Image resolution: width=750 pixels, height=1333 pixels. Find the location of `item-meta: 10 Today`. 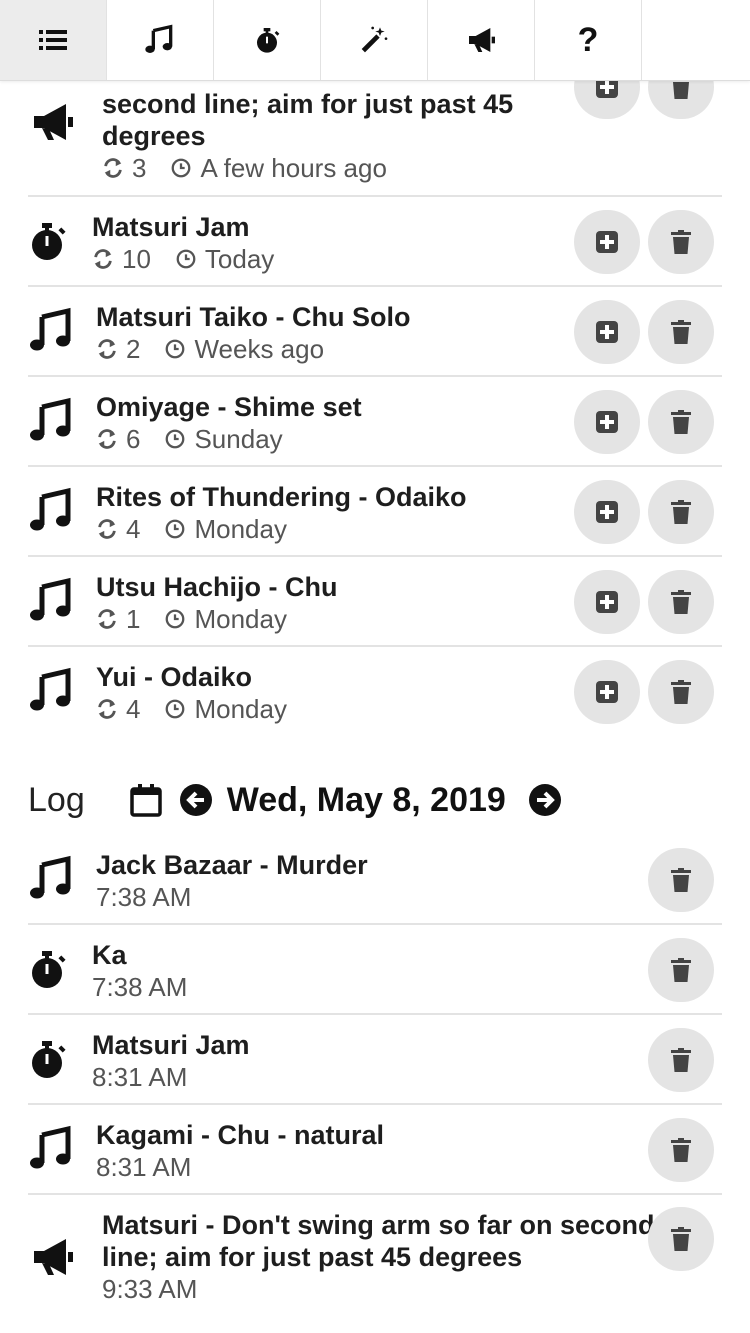

item-meta: 10 Today is located at coordinates (183, 259).